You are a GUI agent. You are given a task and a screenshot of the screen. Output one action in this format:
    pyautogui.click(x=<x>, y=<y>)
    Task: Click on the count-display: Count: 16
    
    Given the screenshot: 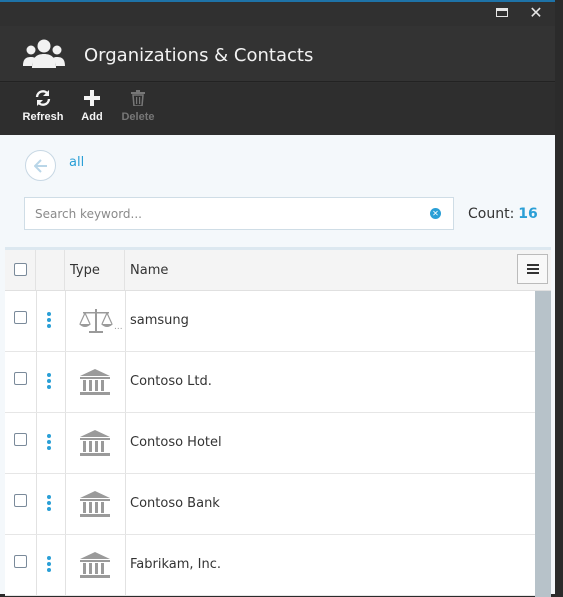 What is the action you would take?
    pyautogui.click(x=503, y=214)
    